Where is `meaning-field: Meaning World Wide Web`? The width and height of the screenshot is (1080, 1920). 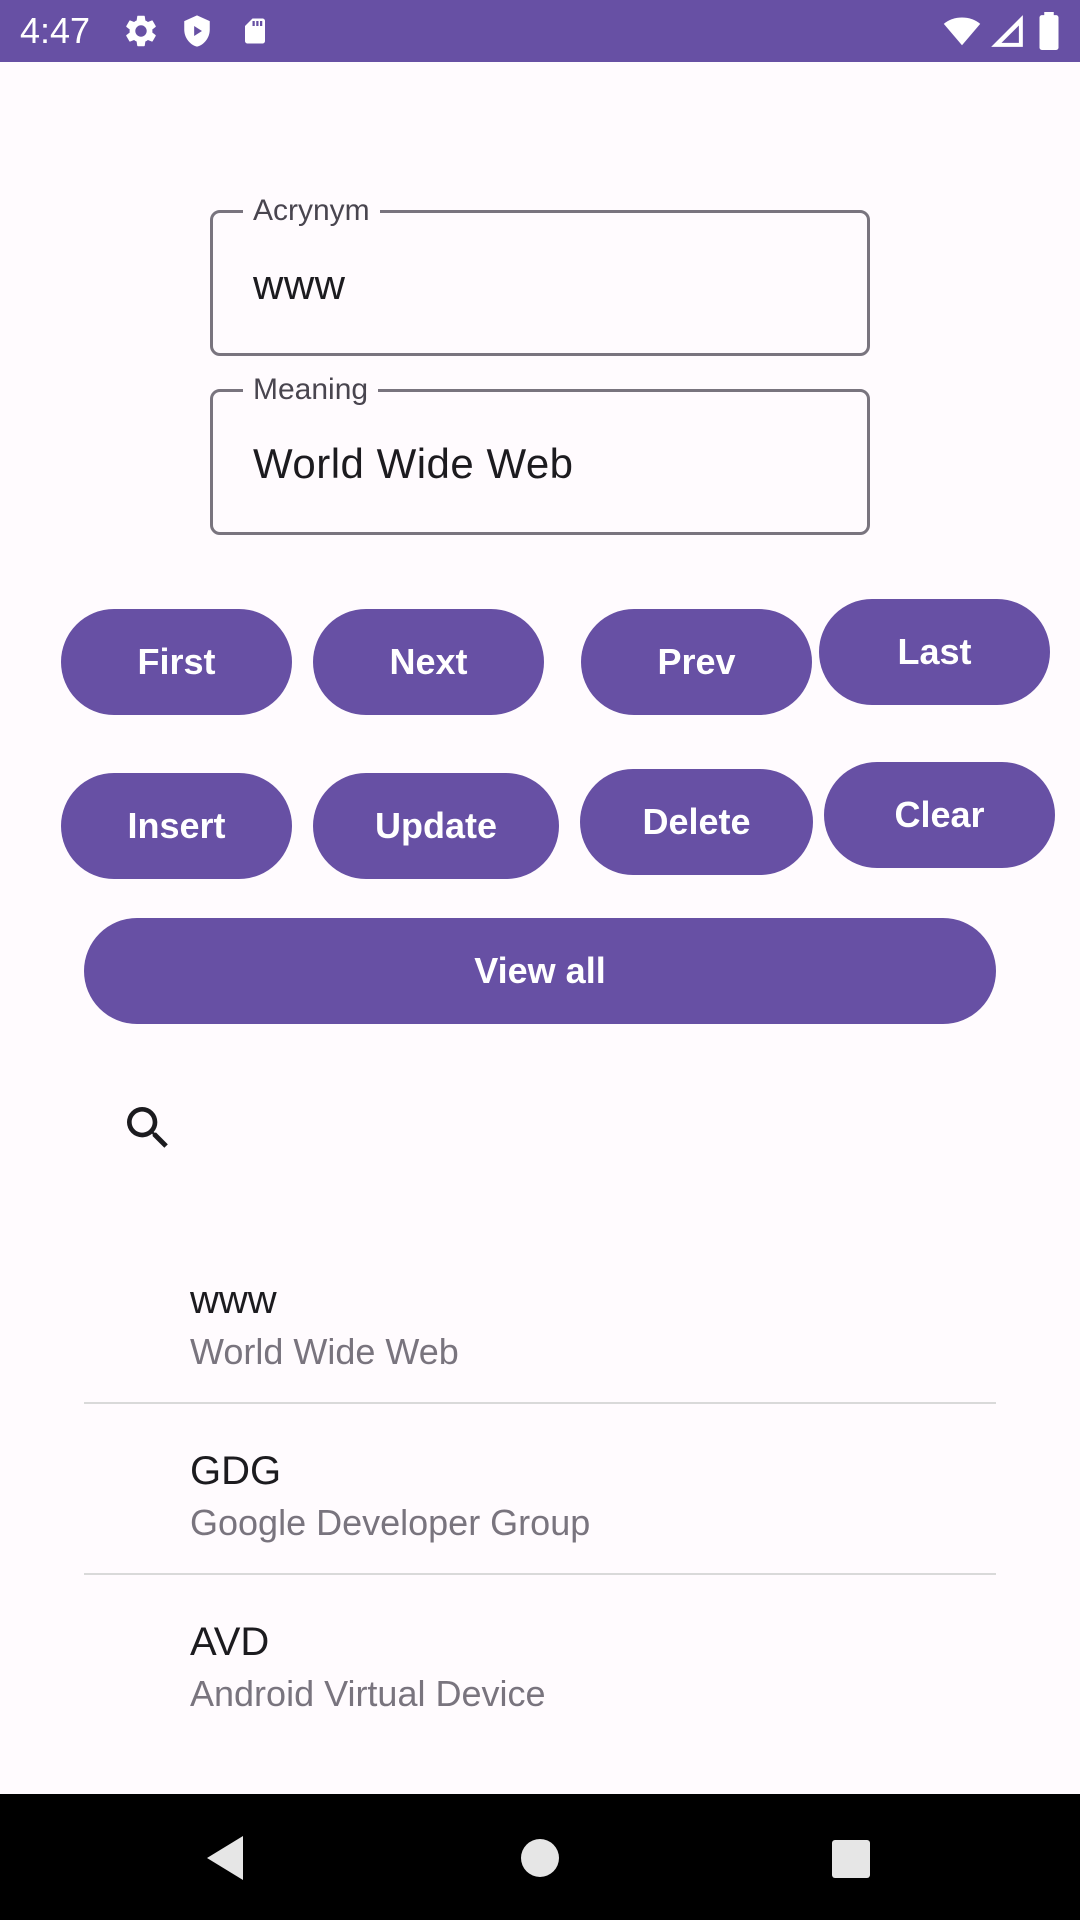
meaning-field: Meaning World Wide Web is located at coordinates (540, 452).